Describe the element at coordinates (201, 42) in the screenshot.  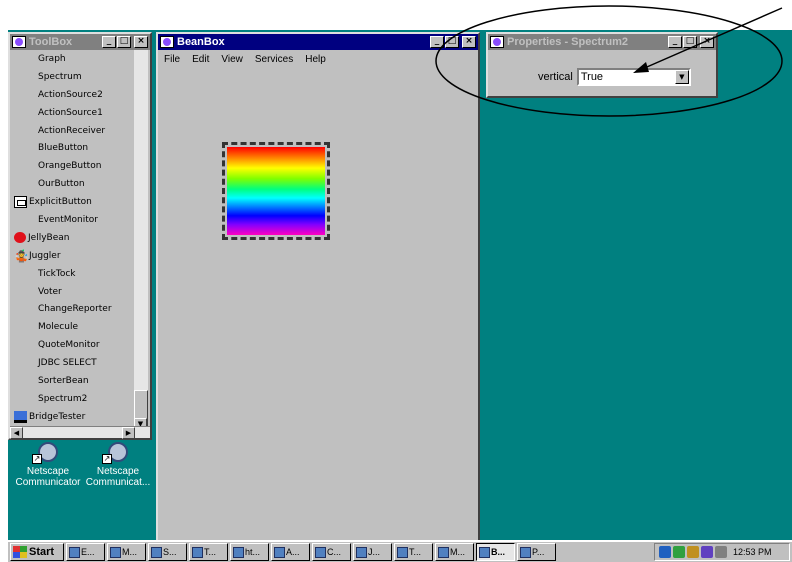
I see `beanbox-title: BeanBox` at that location.